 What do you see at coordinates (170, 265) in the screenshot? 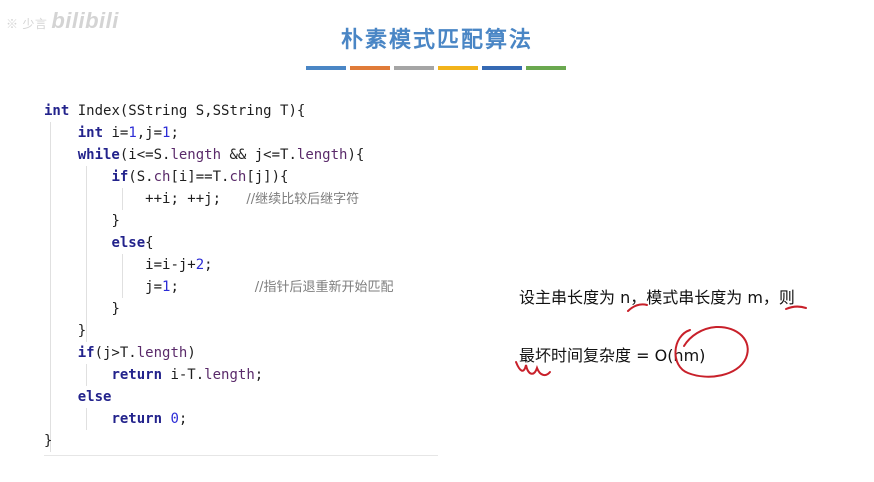
I see `code-text: i=i-j+` at bounding box center [170, 265].